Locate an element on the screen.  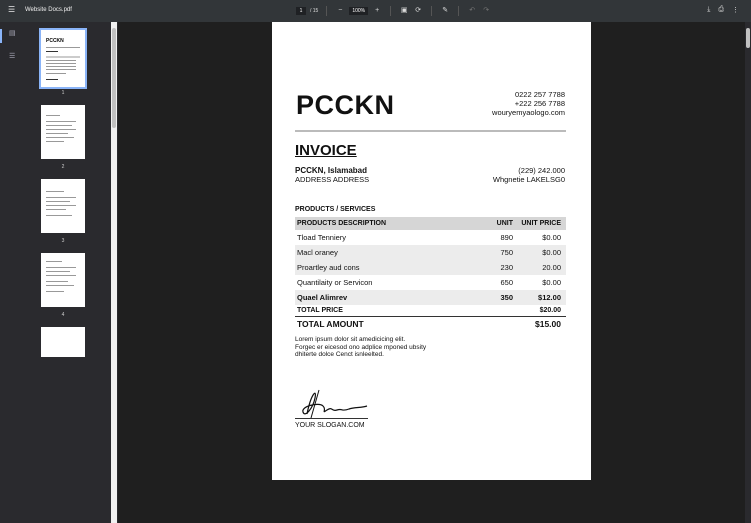
right-tools: ⤓ ⎙ ⋮ is located at coordinates (723, 10).